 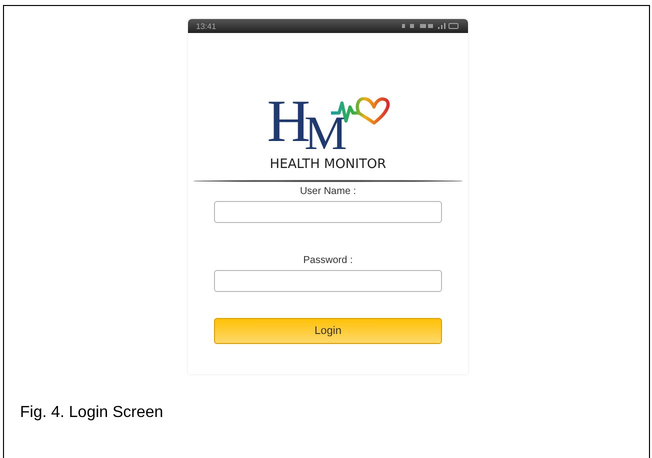 What do you see at coordinates (430, 26) in the screenshot?
I see `status-icons` at bounding box center [430, 26].